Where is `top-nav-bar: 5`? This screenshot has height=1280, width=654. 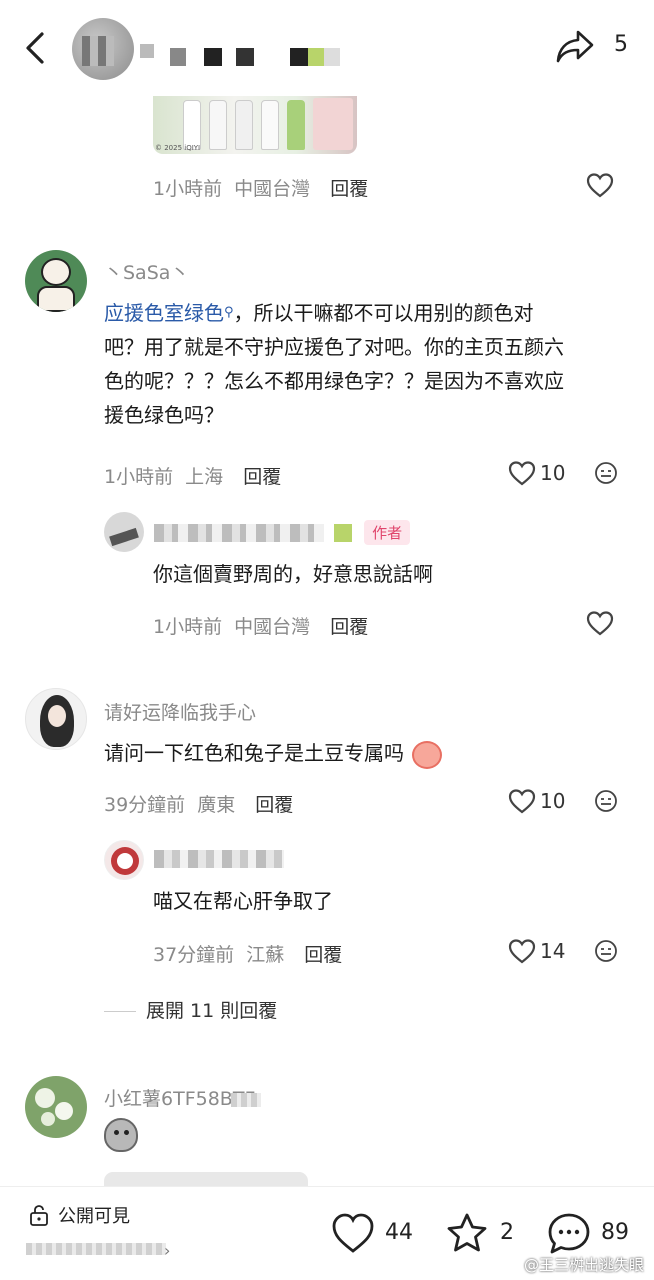 top-nav-bar: 5 is located at coordinates (327, 48).